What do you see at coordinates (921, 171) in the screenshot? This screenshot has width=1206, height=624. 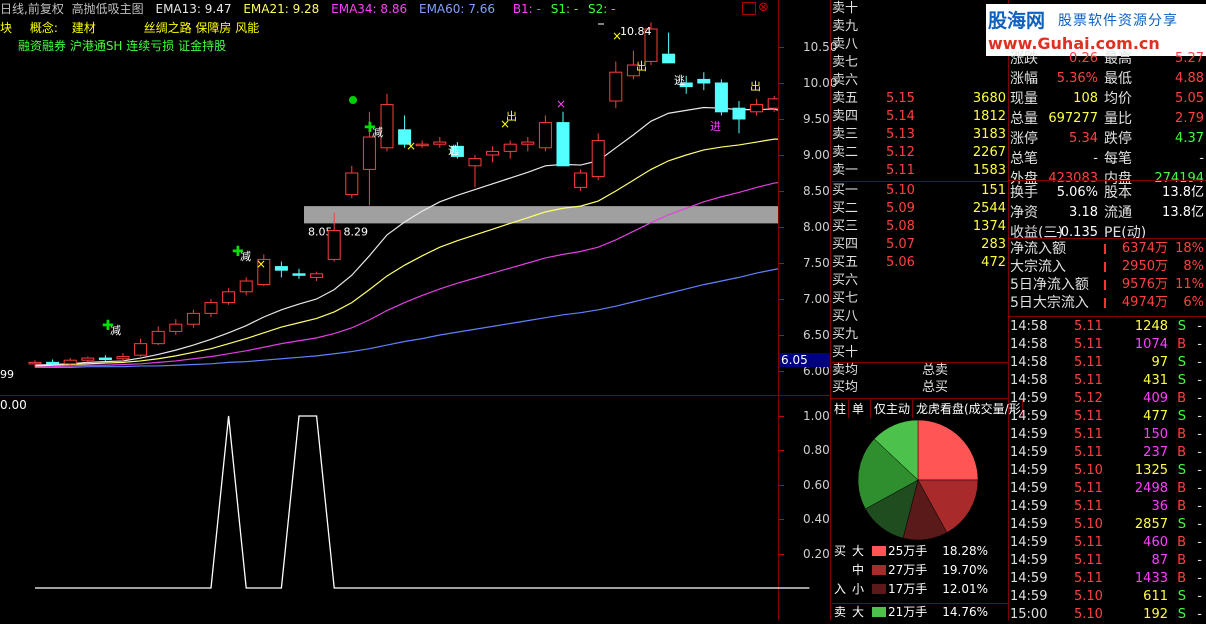 I see `sell-level-row: 卖一 5.11 1583` at bounding box center [921, 171].